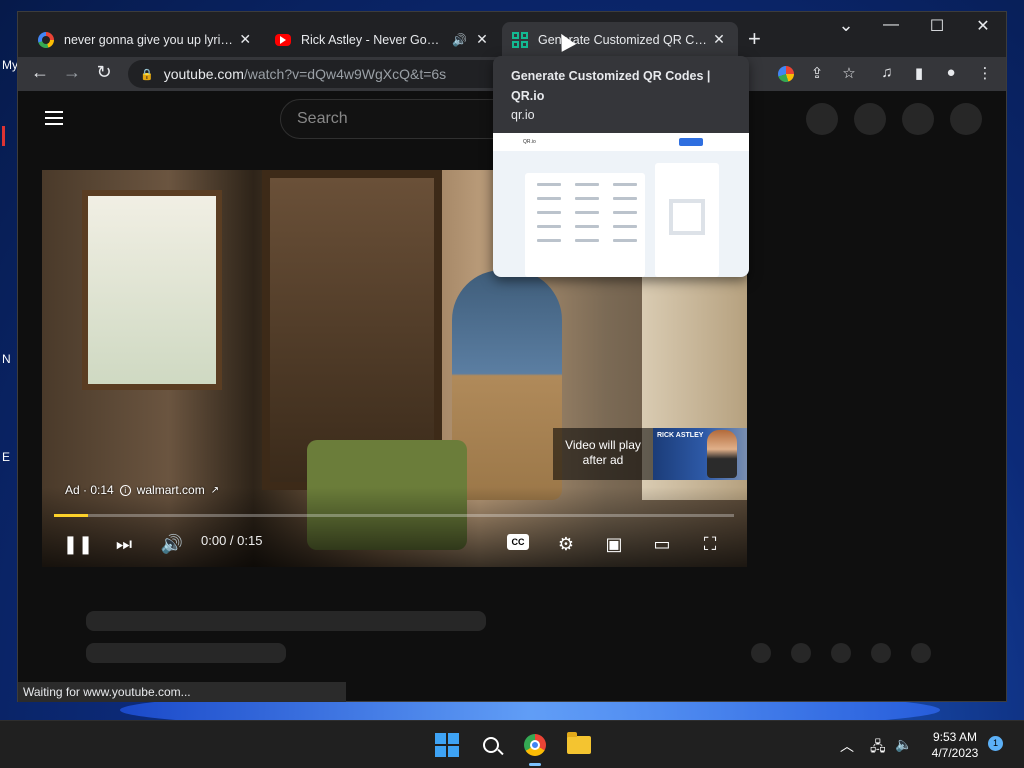 This screenshot has height=768, width=1024. Describe the element at coordinates (72, 72) in the screenshot. I see `forward-button: →` at that location.